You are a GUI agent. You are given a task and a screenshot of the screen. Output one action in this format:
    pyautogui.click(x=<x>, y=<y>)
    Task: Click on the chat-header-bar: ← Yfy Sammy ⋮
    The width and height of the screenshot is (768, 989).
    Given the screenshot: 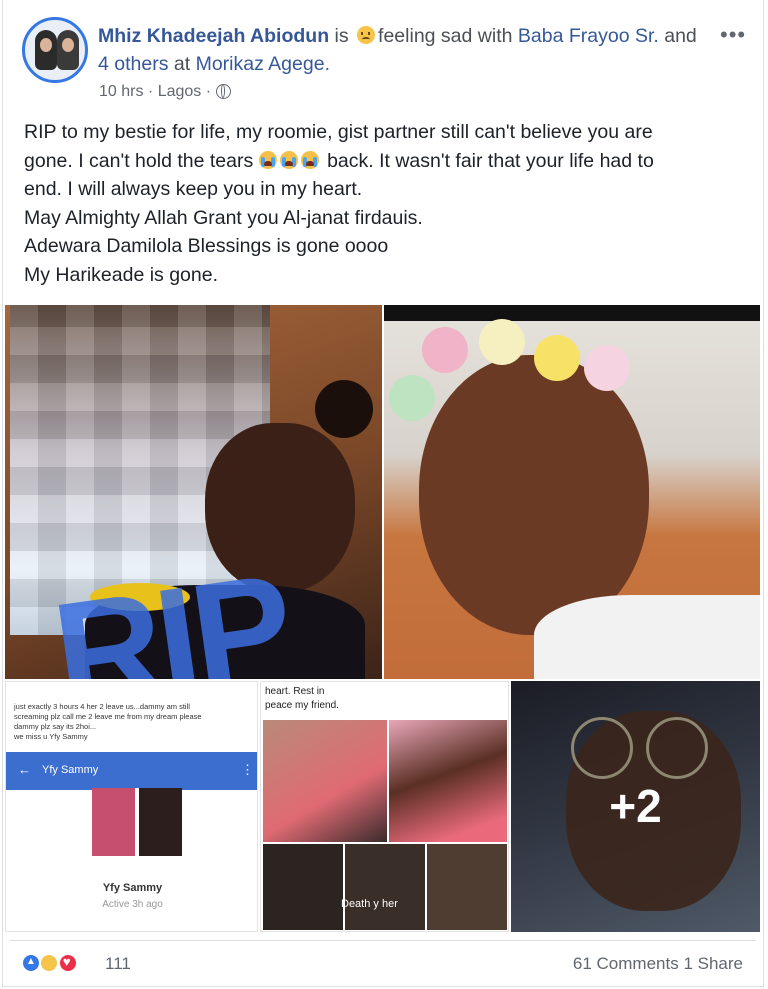 What is the action you would take?
    pyautogui.click(x=131, y=771)
    